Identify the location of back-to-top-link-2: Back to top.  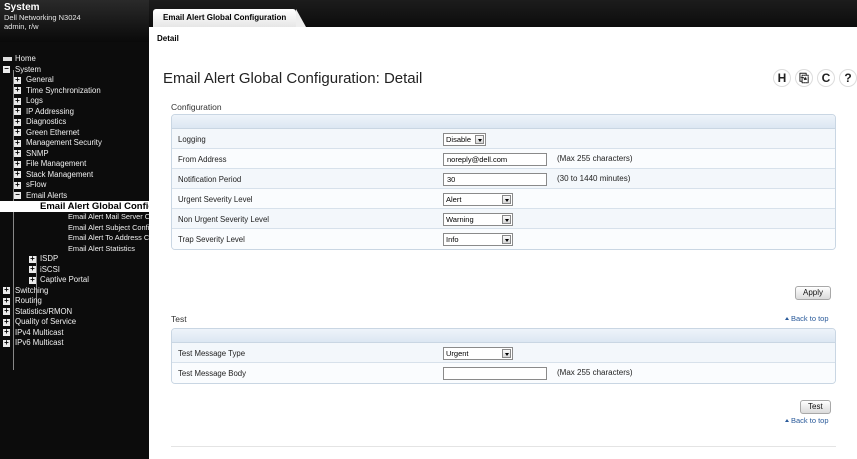
(807, 420).